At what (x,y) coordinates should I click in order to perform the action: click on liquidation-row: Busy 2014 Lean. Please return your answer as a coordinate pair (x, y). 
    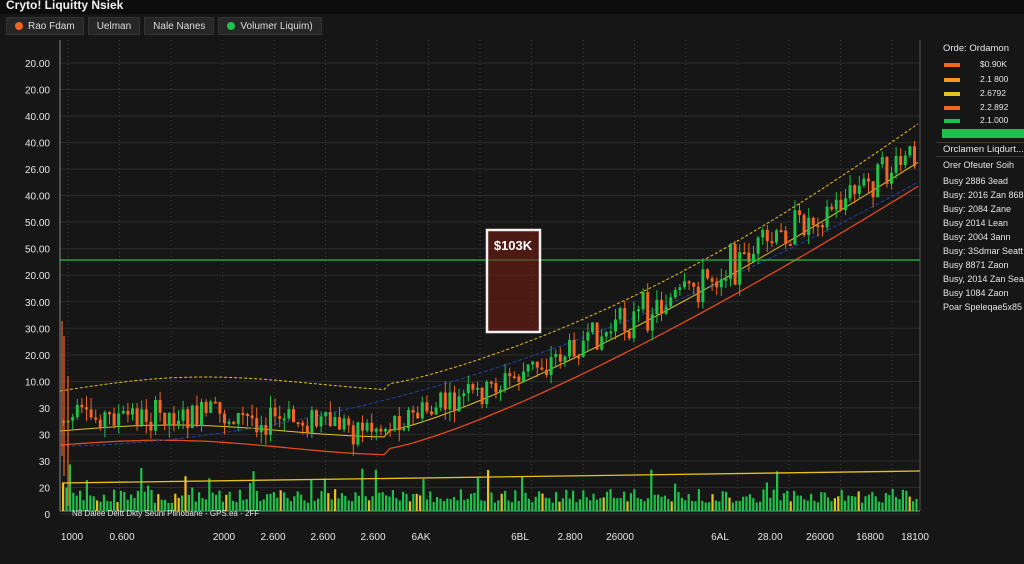
    Looking at the image, I should click on (975, 223).